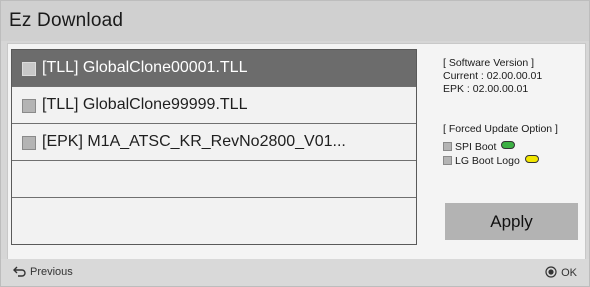 The width and height of the screenshot is (590, 287). I want to click on back-arrow-icon, so click(19, 271).